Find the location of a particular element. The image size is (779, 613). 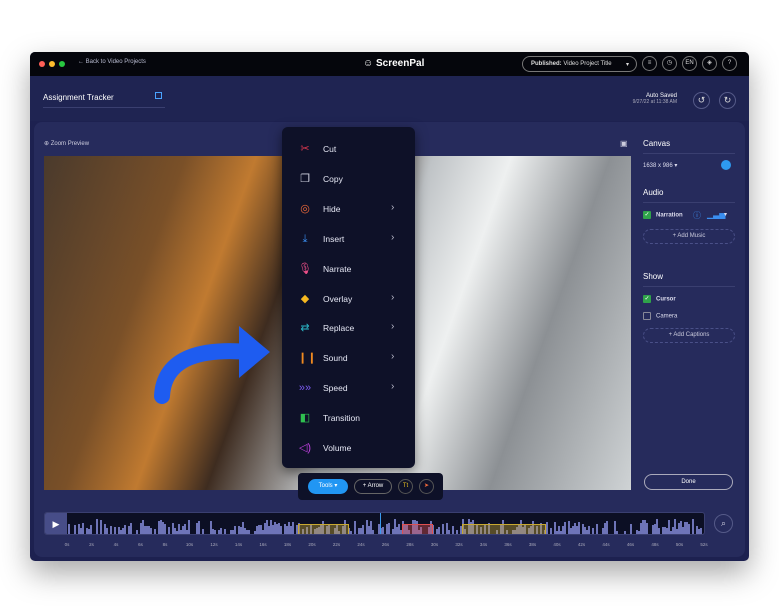

help-icon: ? is located at coordinates (729, 63).